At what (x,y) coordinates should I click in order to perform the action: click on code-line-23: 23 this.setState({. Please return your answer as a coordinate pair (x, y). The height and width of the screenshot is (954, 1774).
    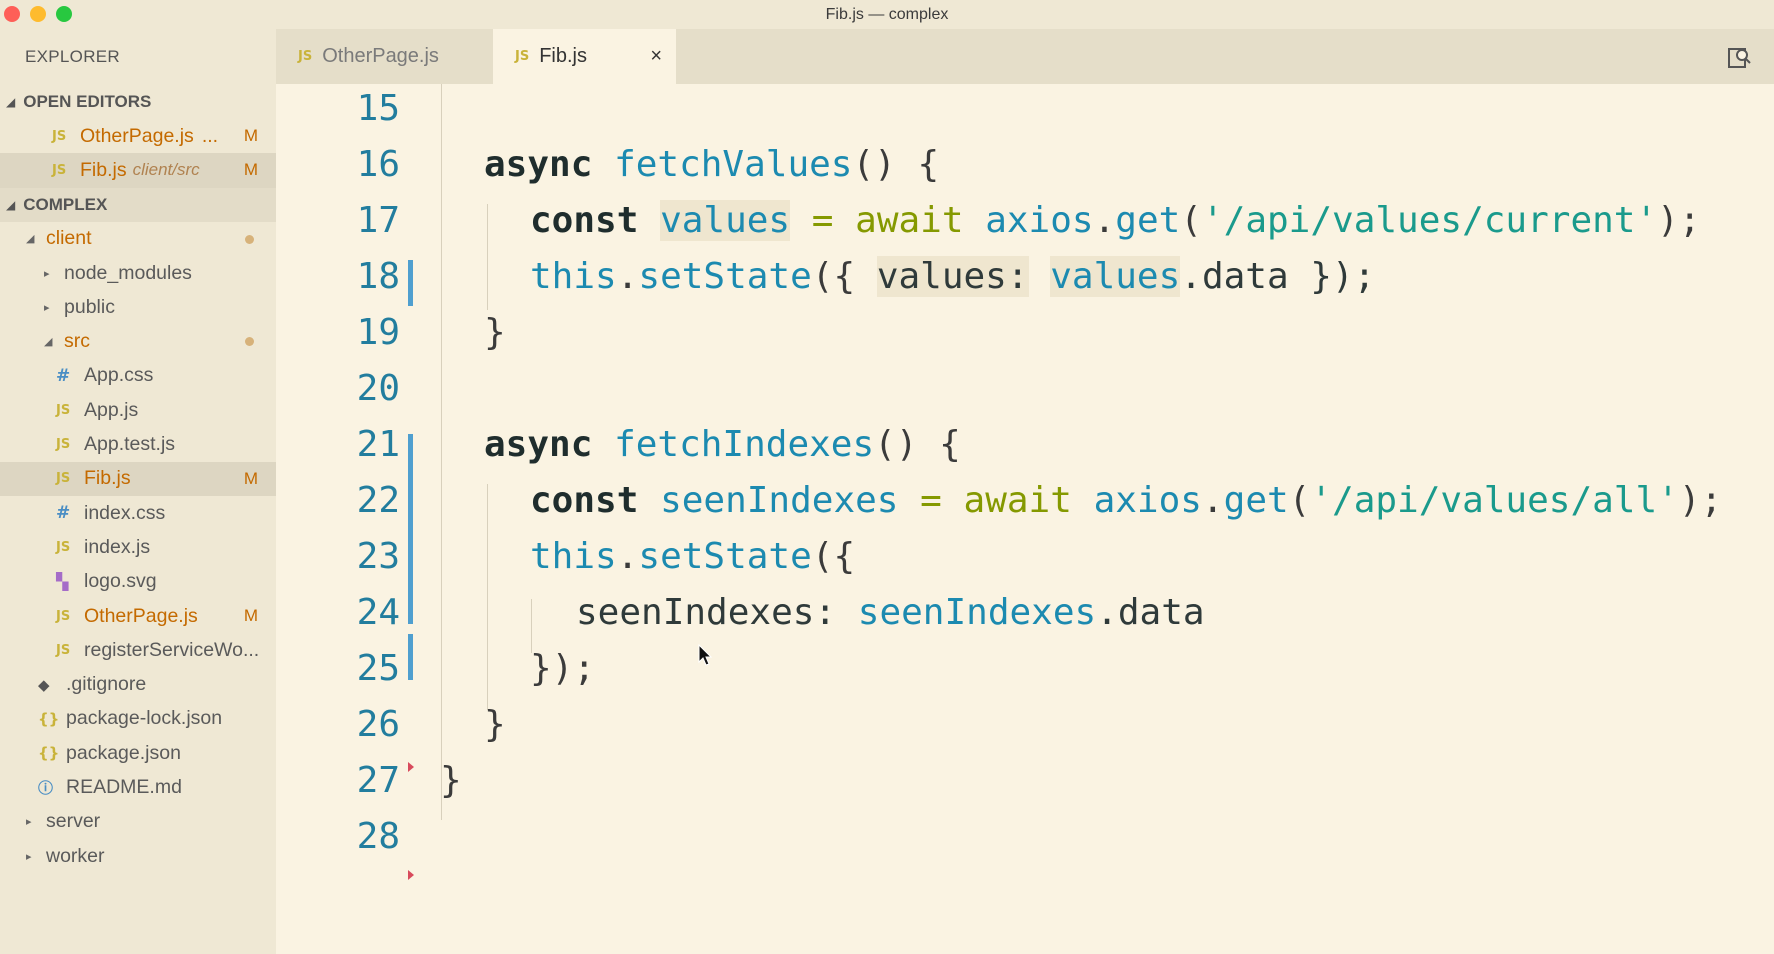
    Looking at the image, I should click on (606, 556).